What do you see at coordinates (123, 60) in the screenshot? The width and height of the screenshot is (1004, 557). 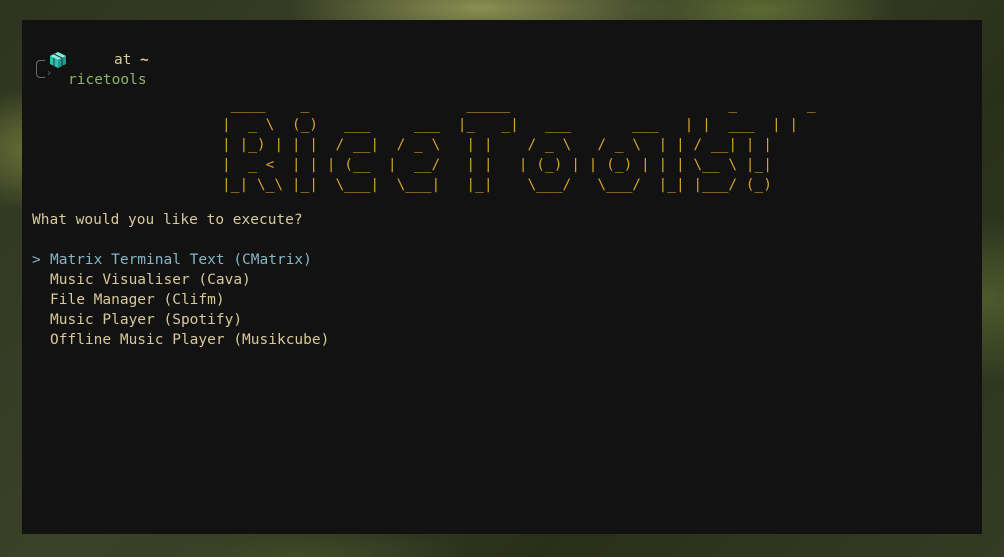 I see `prompt-at: at` at bounding box center [123, 60].